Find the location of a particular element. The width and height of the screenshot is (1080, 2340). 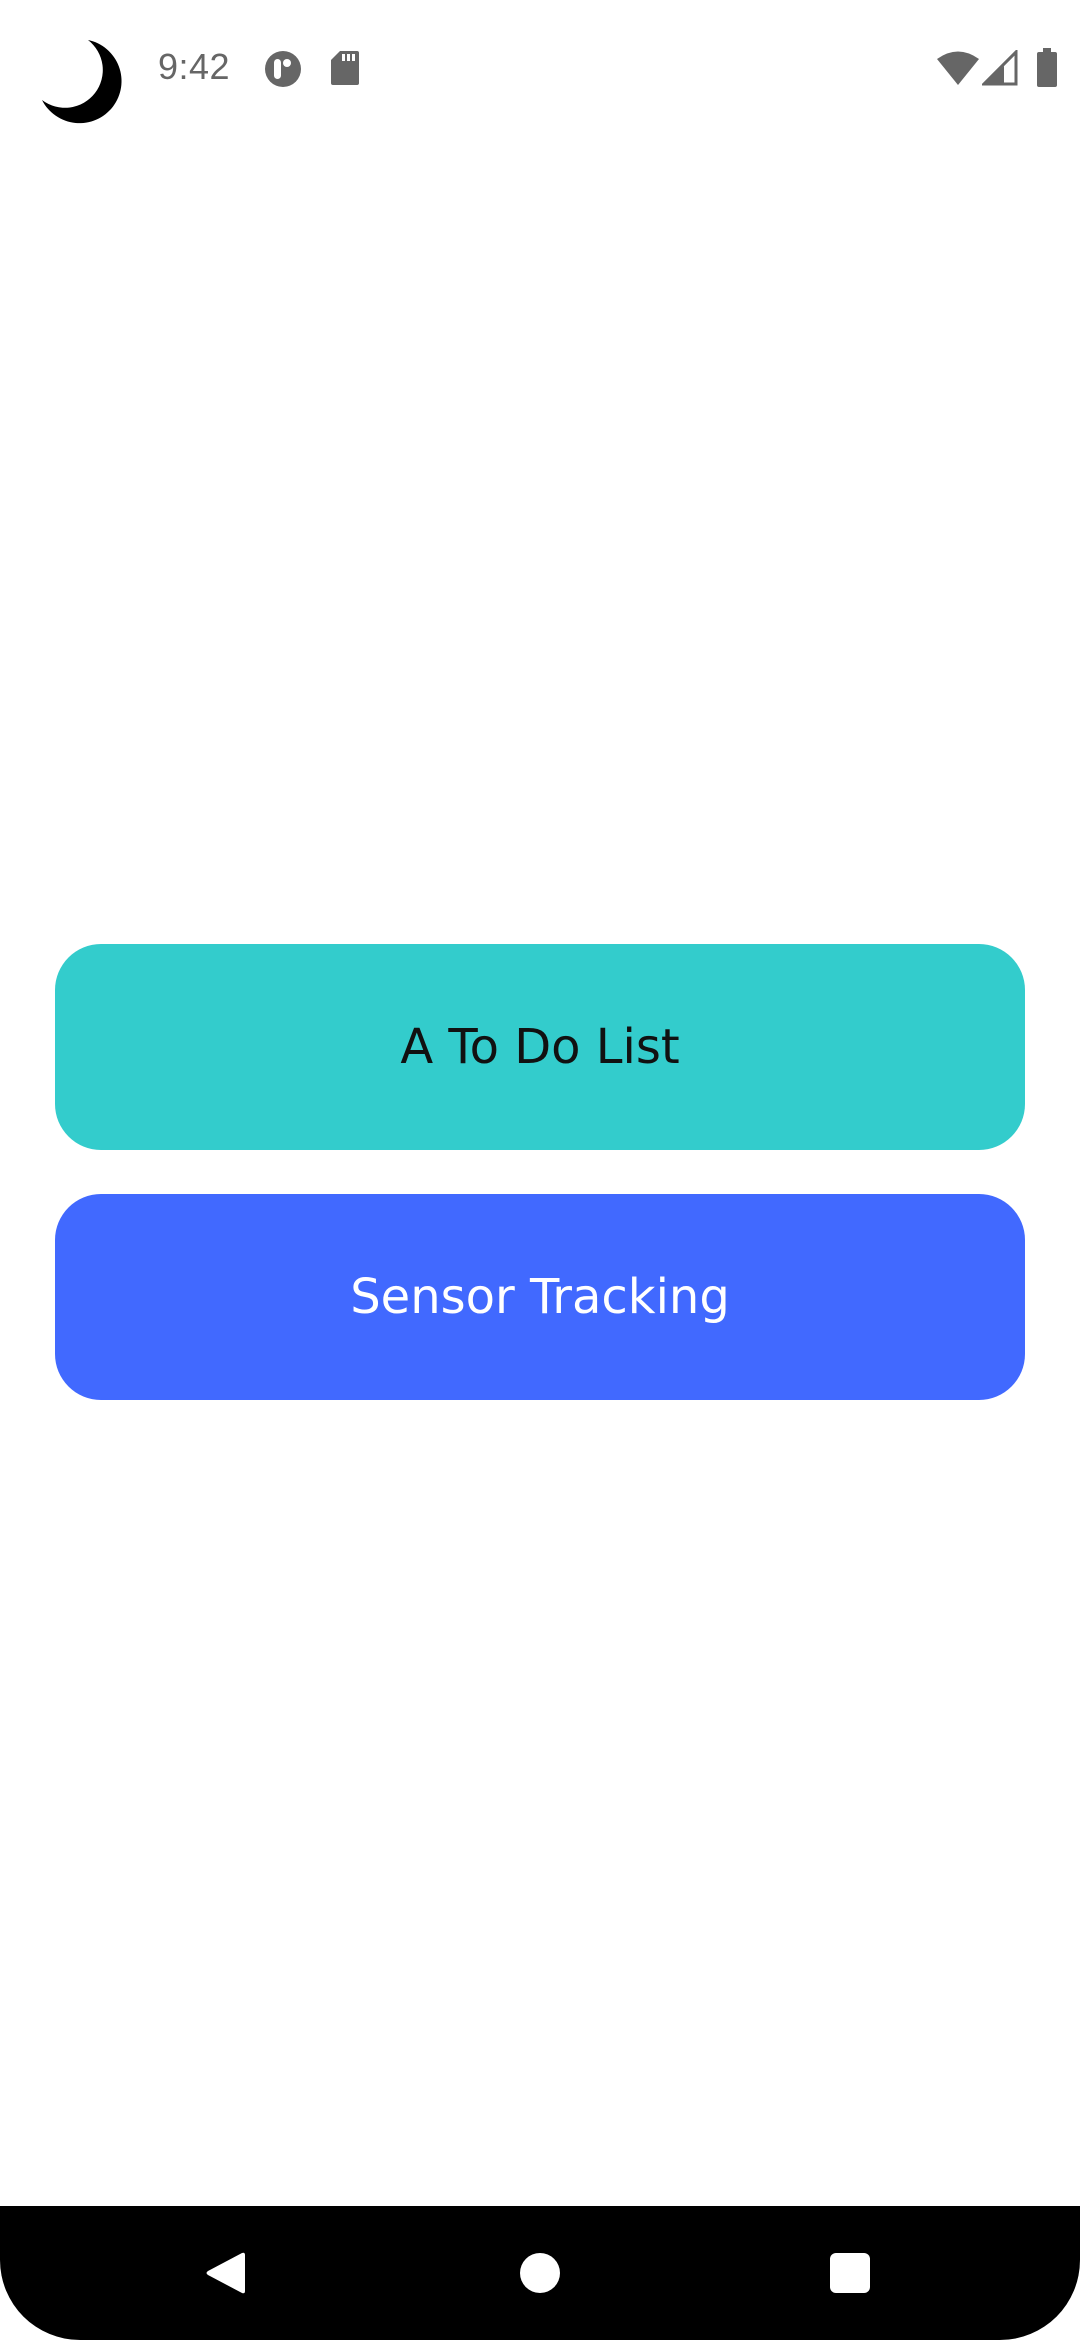

status-bar: 9:42 is located at coordinates (540, 70).